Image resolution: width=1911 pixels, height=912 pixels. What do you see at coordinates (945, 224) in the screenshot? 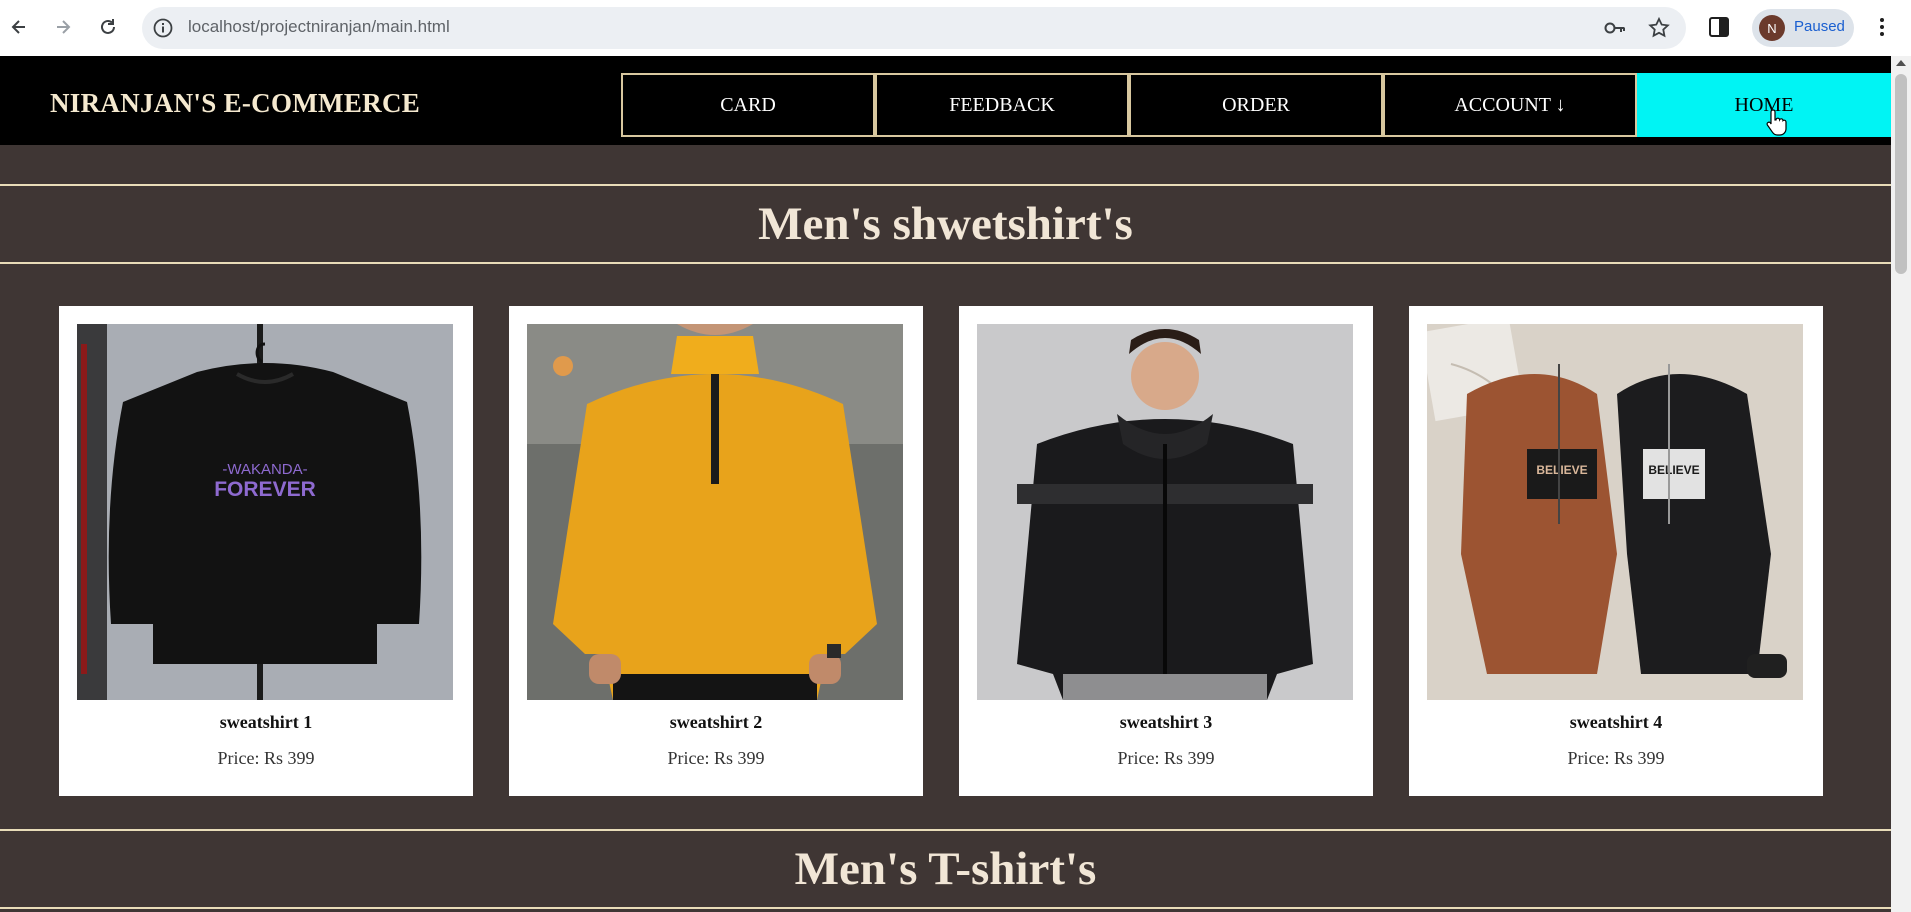
I see `section-title-sweatshirts: Men's shwetshirt's` at bounding box center [945, 224].